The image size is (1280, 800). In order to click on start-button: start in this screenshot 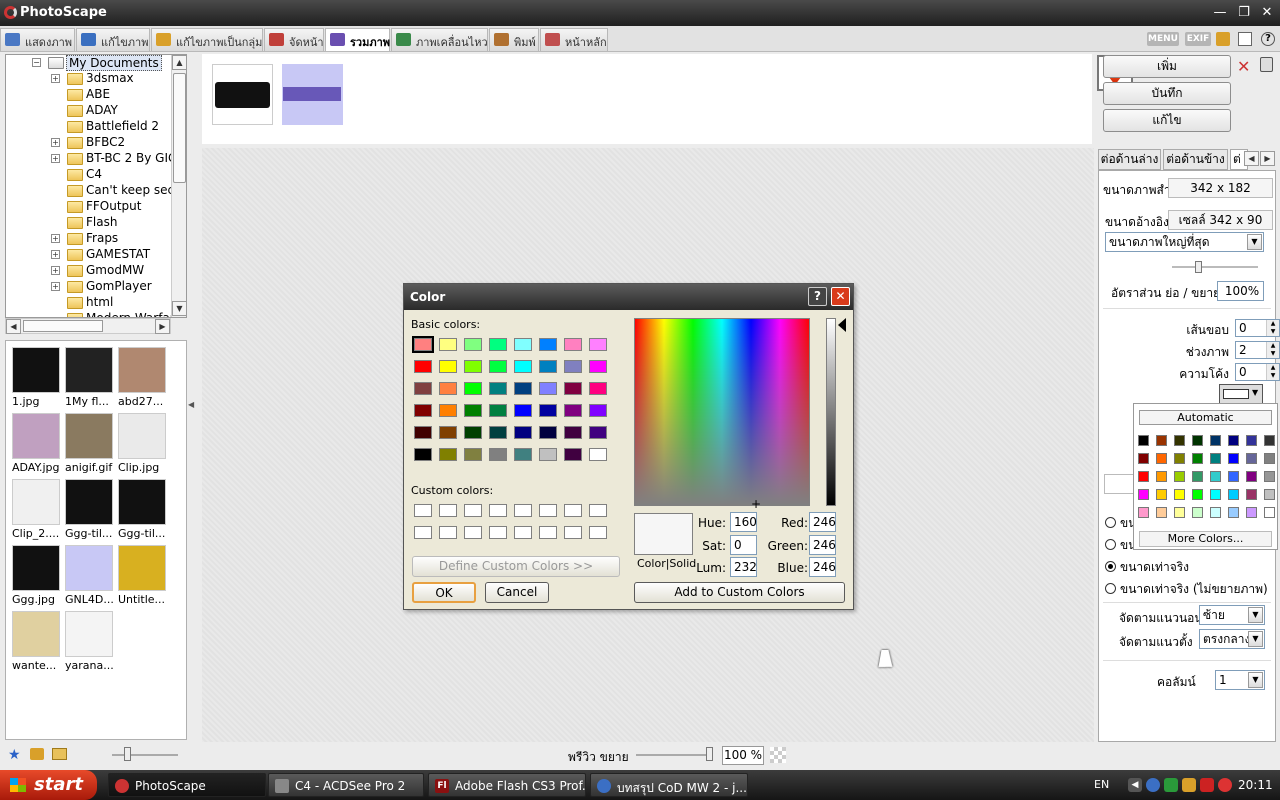, I will do `click(48, 785)`.